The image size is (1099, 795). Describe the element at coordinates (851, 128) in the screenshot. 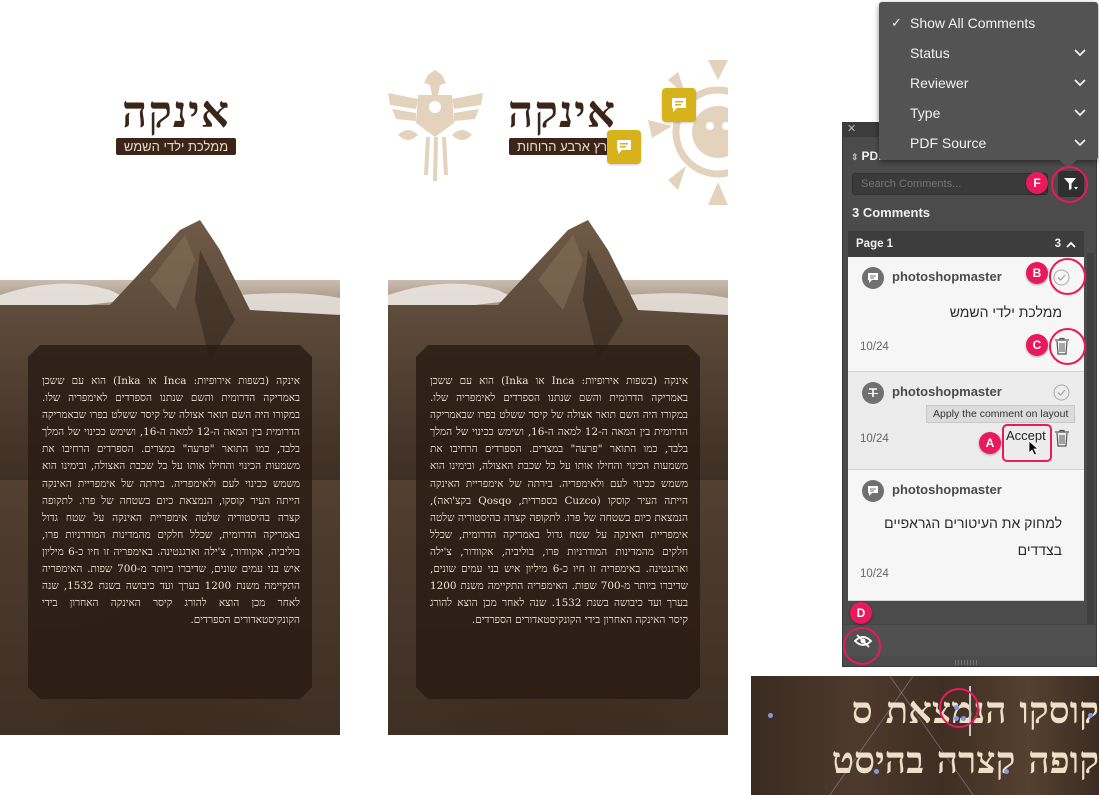

I see `close-icon: ✕` at that location.